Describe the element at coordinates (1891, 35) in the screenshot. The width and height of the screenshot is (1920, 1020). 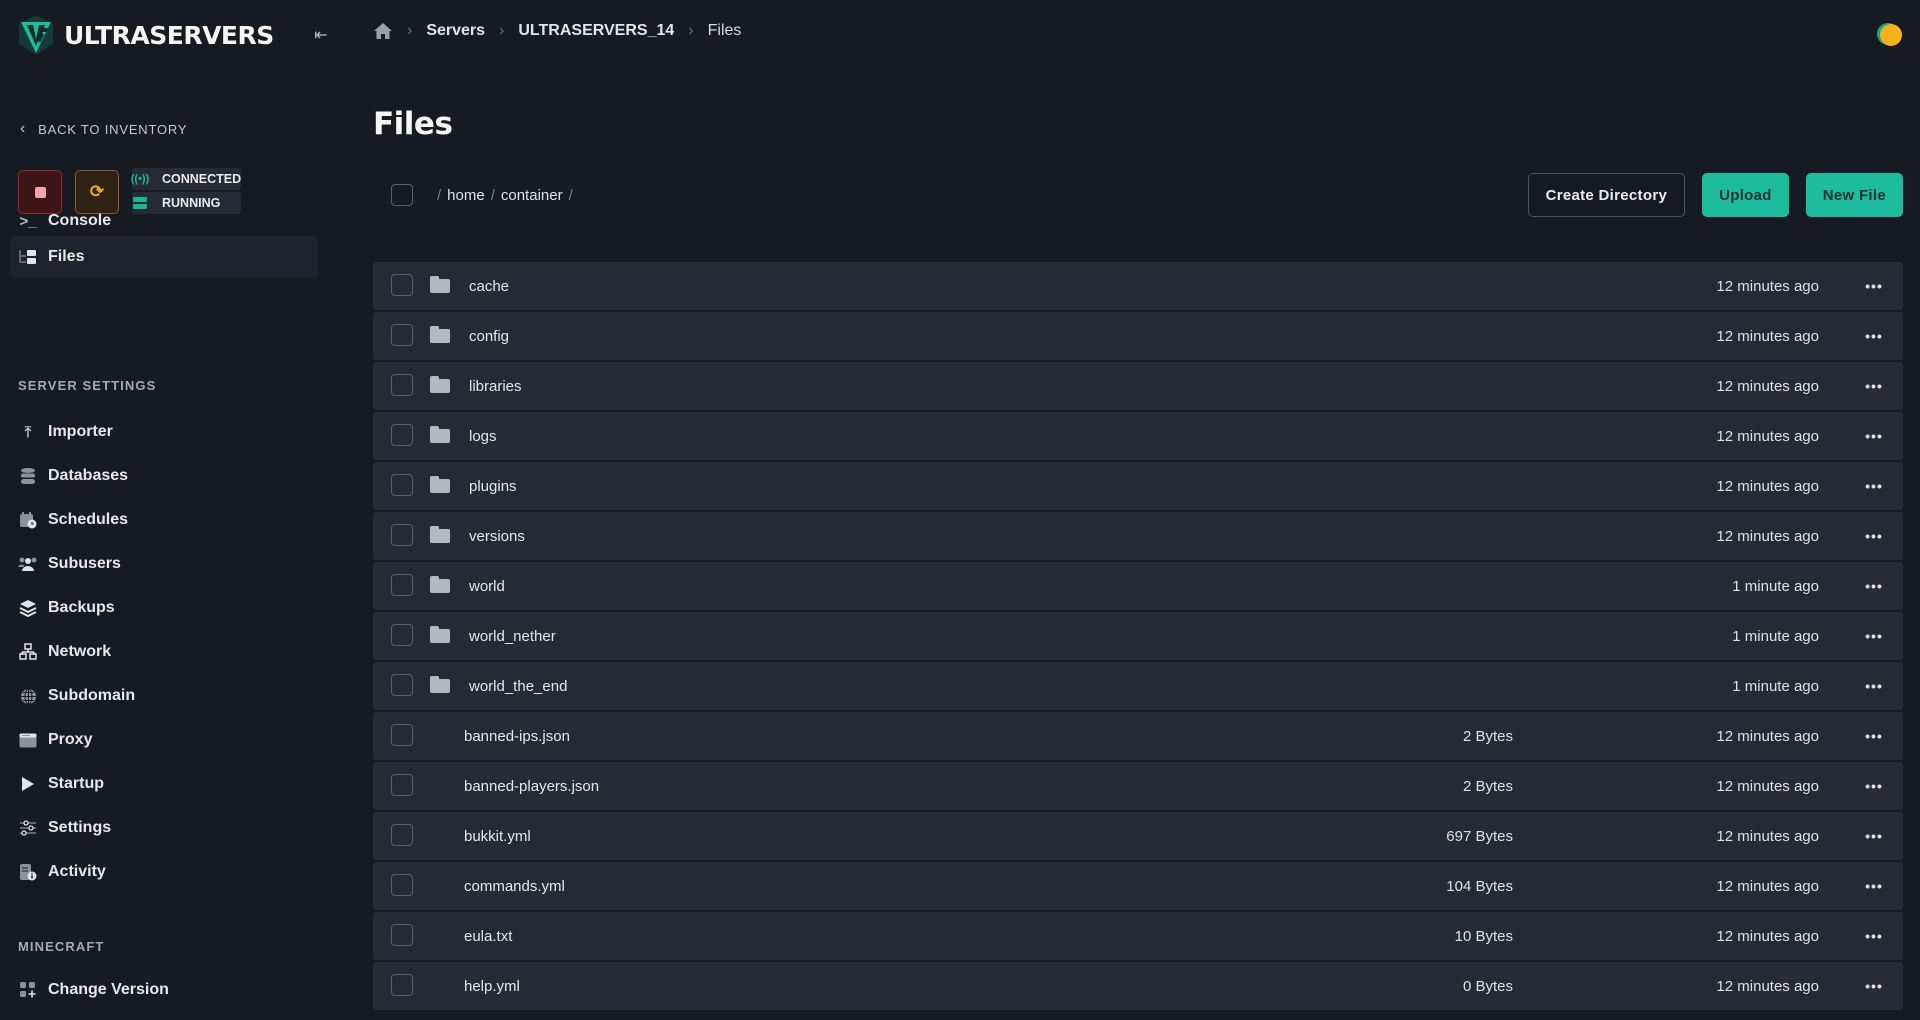
I see `user-avatar` at that location.